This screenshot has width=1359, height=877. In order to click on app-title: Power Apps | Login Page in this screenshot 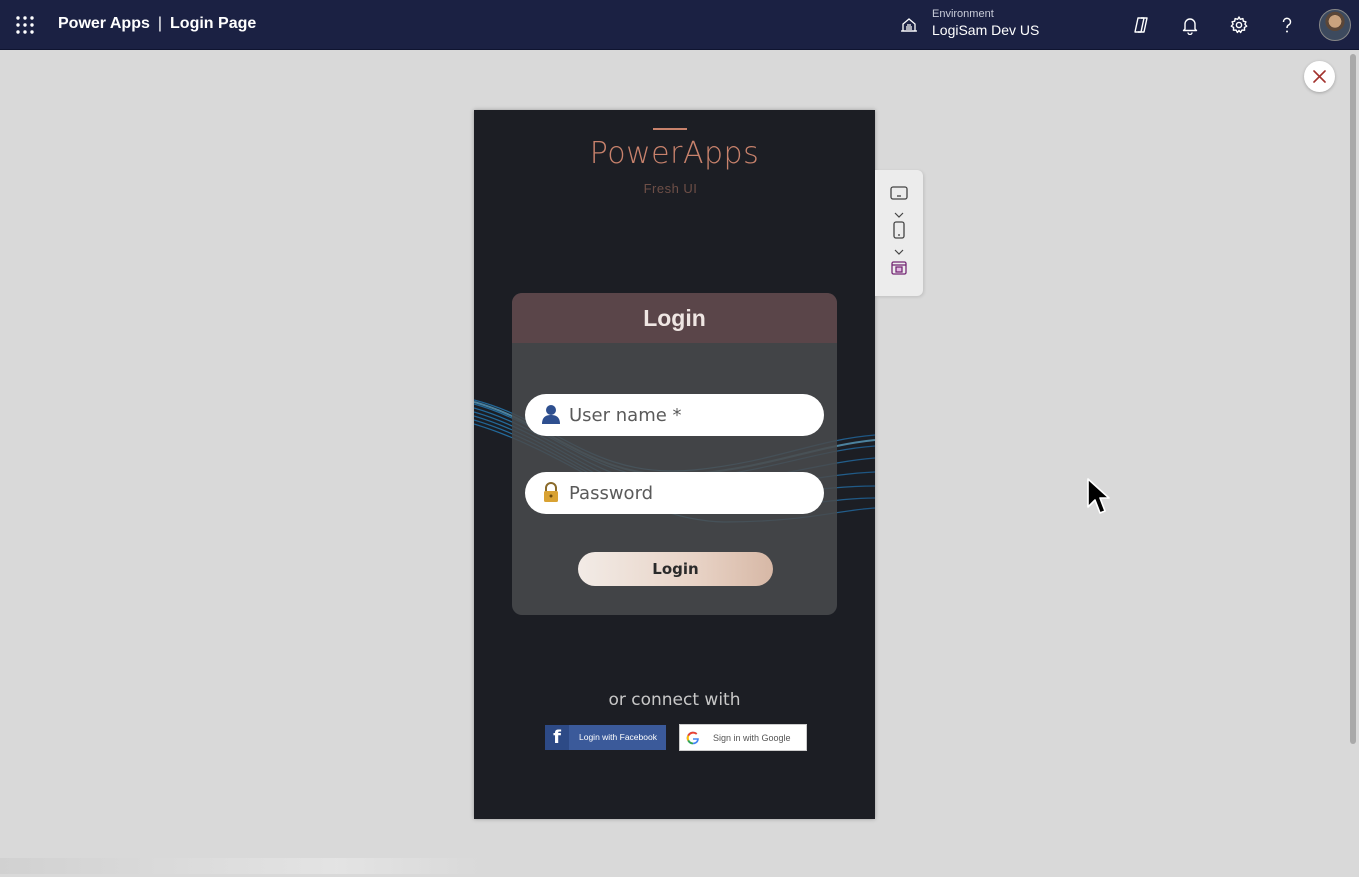, I will do `click(157, 24)`.